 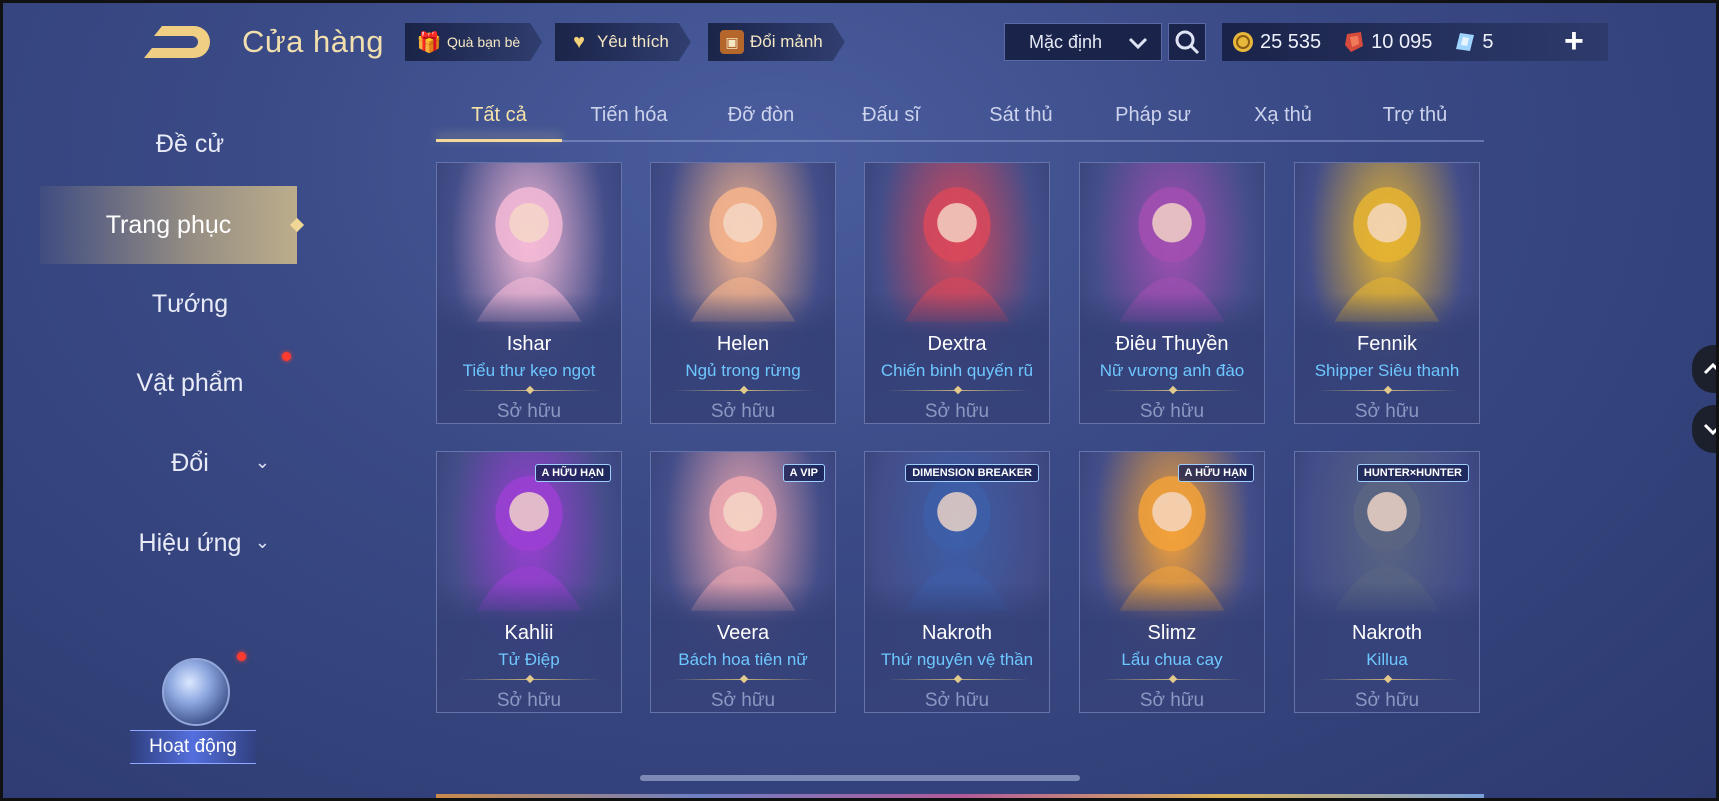 I want to click on skin-name: Chiến binh quyến rũ, so click(x=957, y=370).